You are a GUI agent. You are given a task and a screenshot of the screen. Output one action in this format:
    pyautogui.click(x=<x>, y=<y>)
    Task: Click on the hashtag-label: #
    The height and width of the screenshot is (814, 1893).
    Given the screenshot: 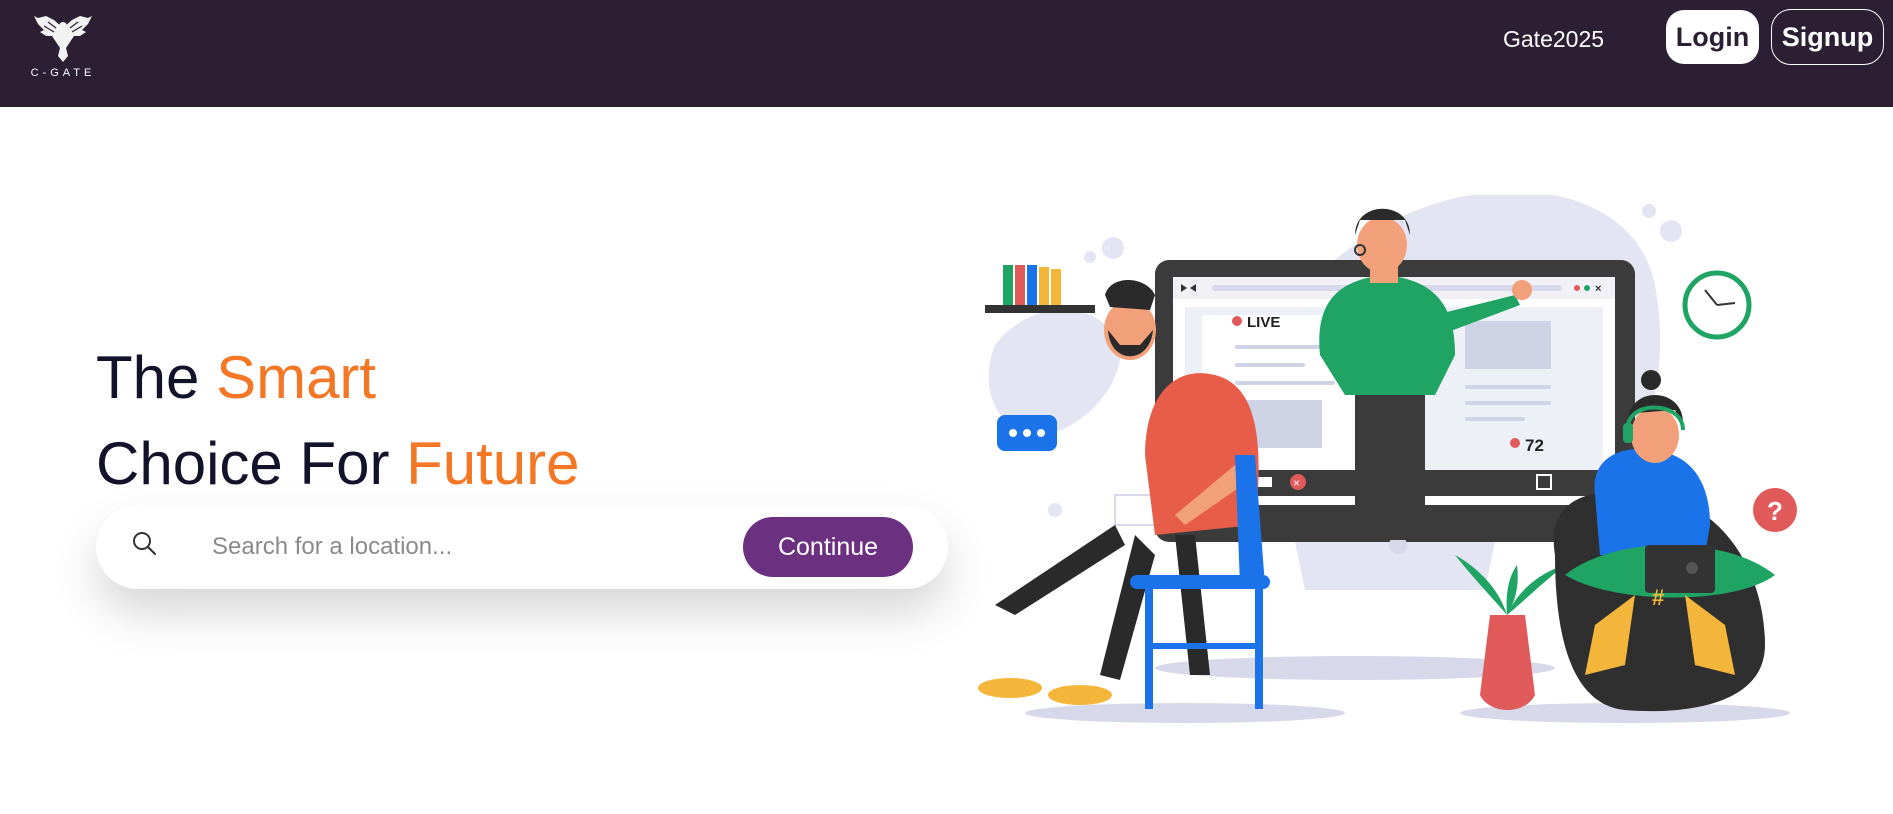 What is the action you would take?
    pyautogui.click(x=1658, y=597)
    